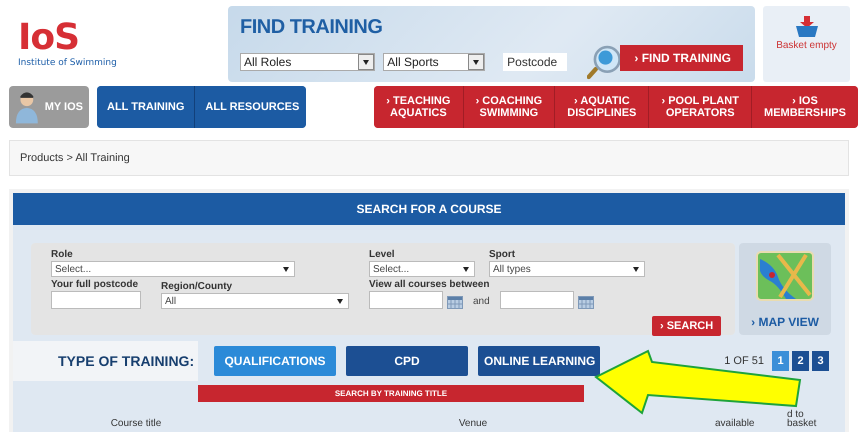  What do you see at coordinates (744, 361) in the screenshot?
I see `page-info: 1 OF 51` at bounding box center [744, 361].